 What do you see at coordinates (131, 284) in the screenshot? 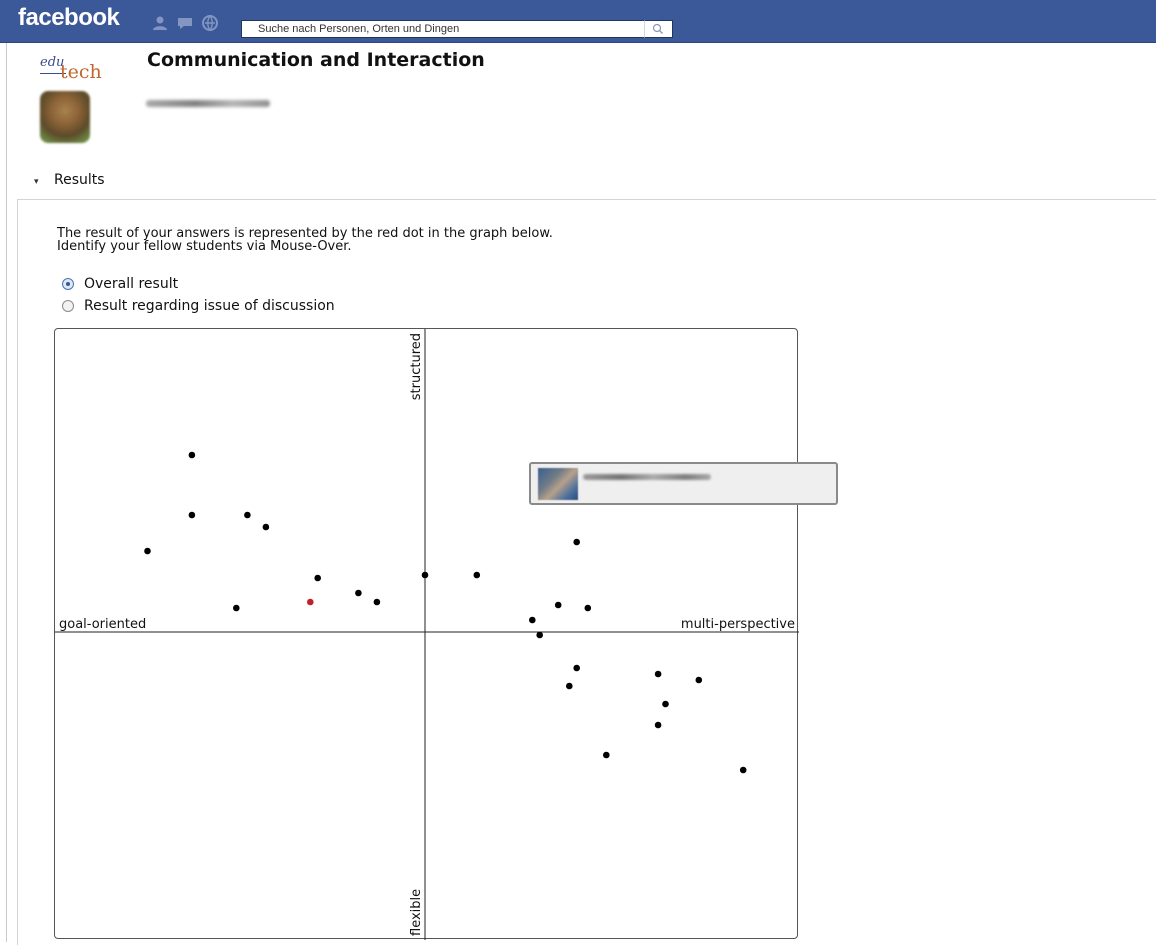
I see `radio-label-overall: Overall result` at bounding box center [131, 284].